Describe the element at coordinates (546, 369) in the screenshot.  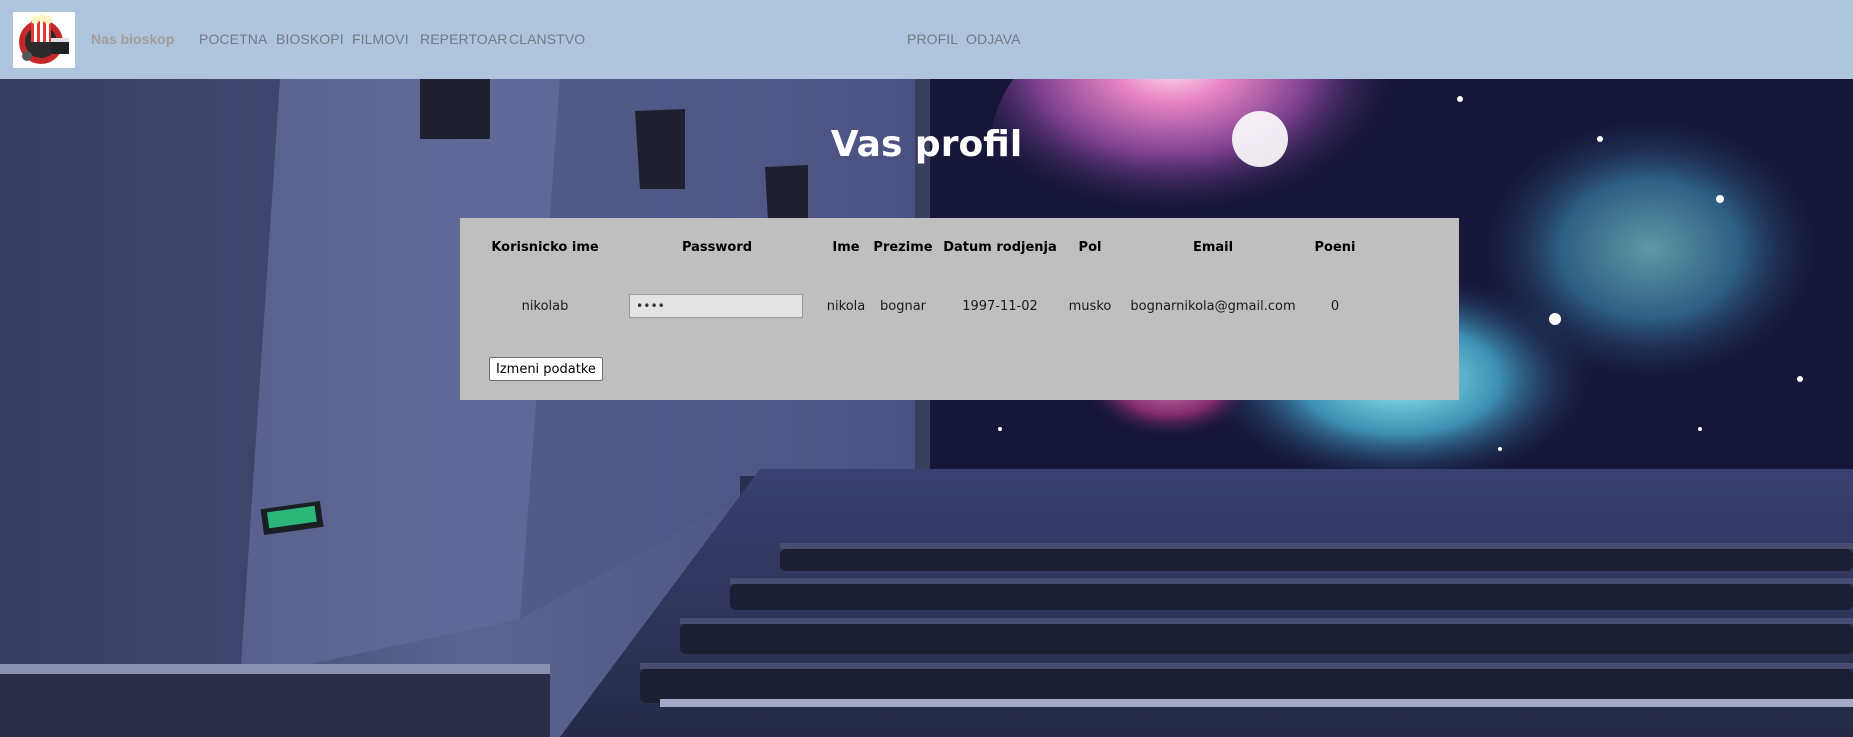
I see `edit-profile-button: Izmeni podatke` at that location.